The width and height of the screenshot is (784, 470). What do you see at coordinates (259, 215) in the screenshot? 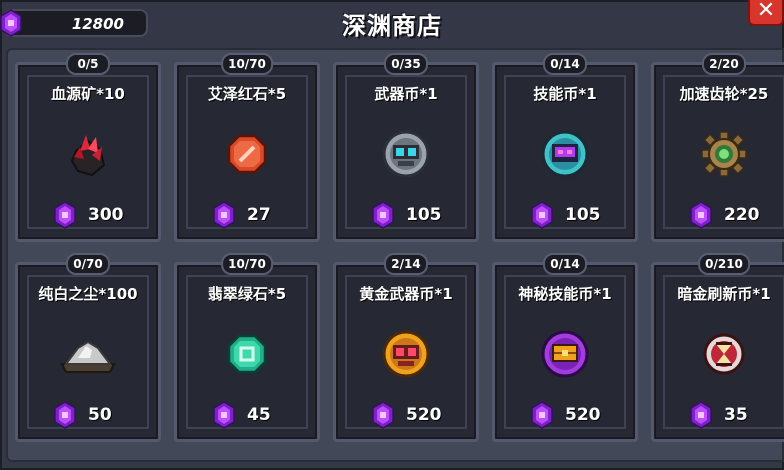
I see `item-price: 27` at bounding box center [259, 215].